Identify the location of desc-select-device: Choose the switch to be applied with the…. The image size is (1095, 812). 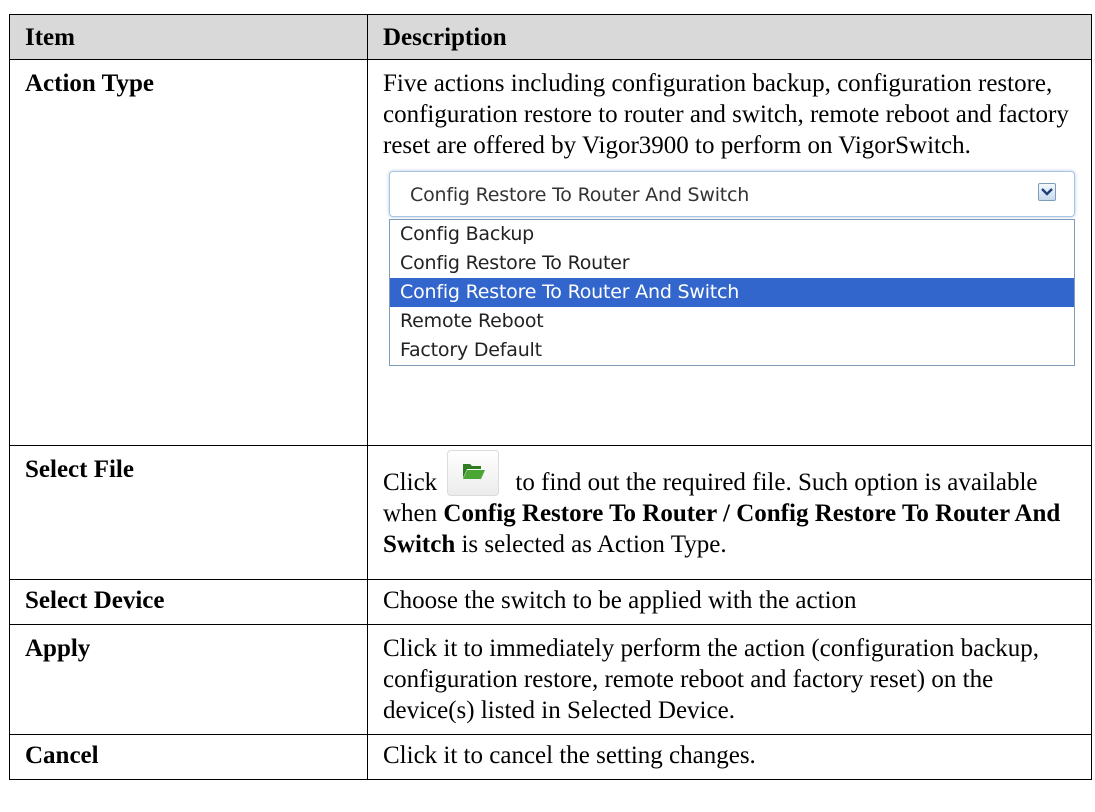
(729, 602).